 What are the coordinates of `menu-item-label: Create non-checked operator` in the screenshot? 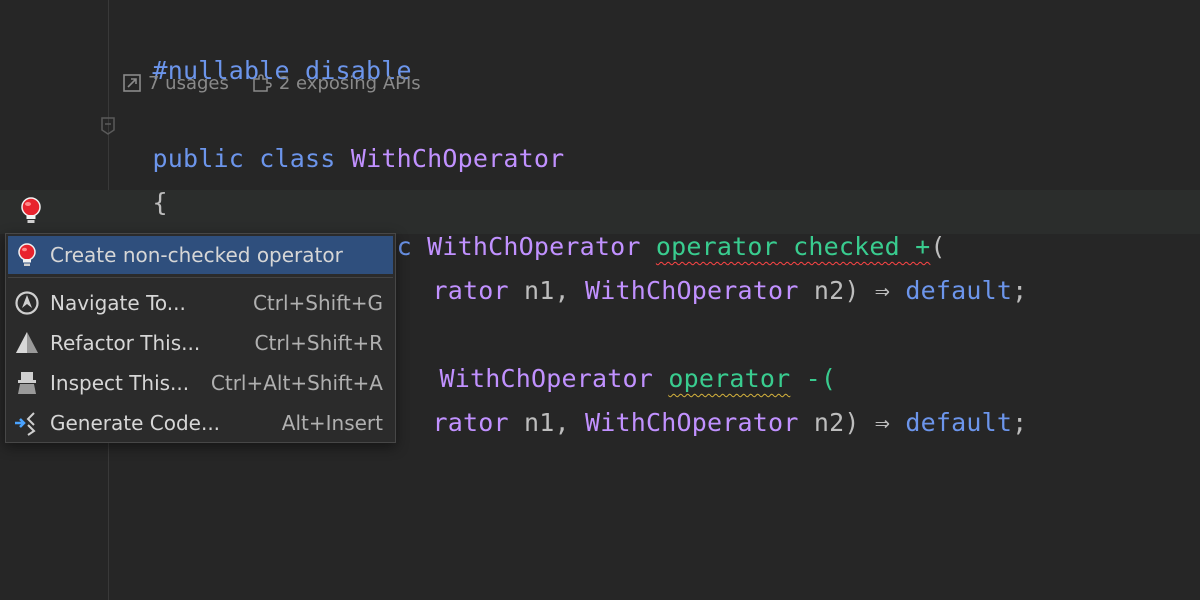 It's located at (196, 255).